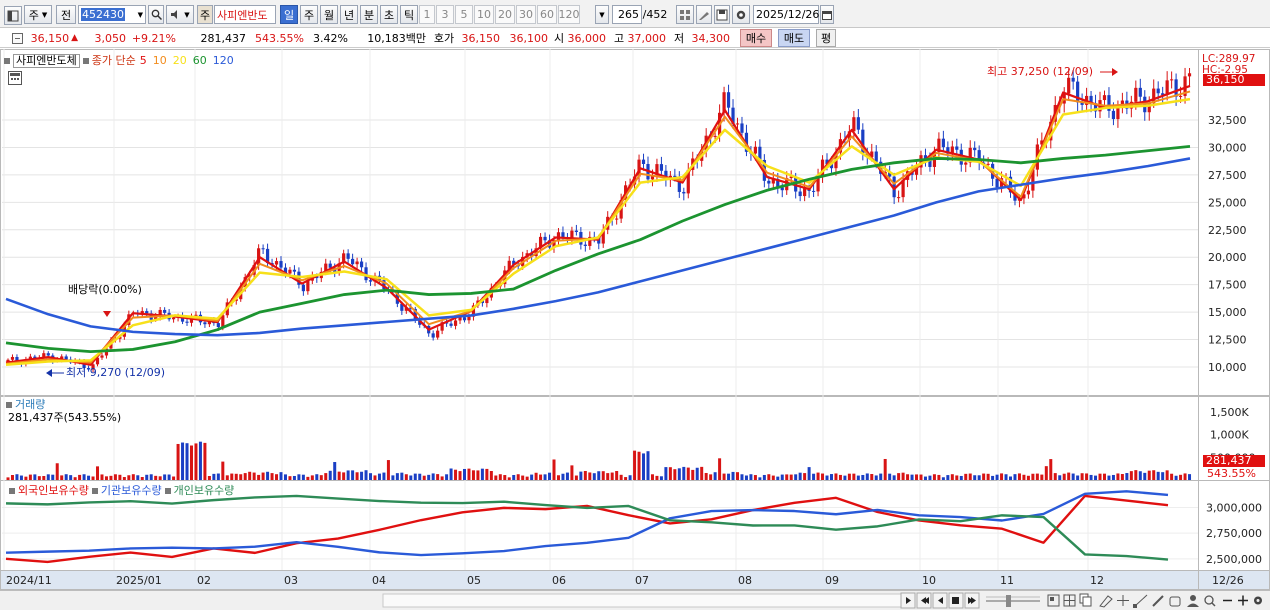  What do you see at coordinates (223, 38) in the screenshot?
I see `volume-value: 281,437` at bounding box center [223, 38].